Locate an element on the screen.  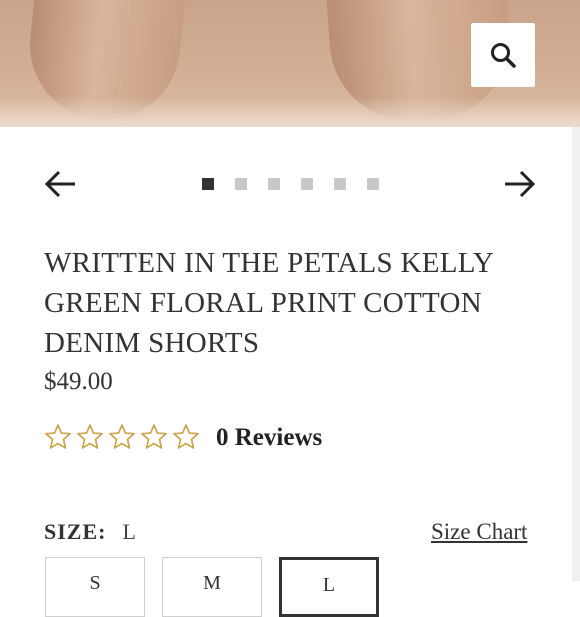
rating-stars is located at coordinates (122, 437).